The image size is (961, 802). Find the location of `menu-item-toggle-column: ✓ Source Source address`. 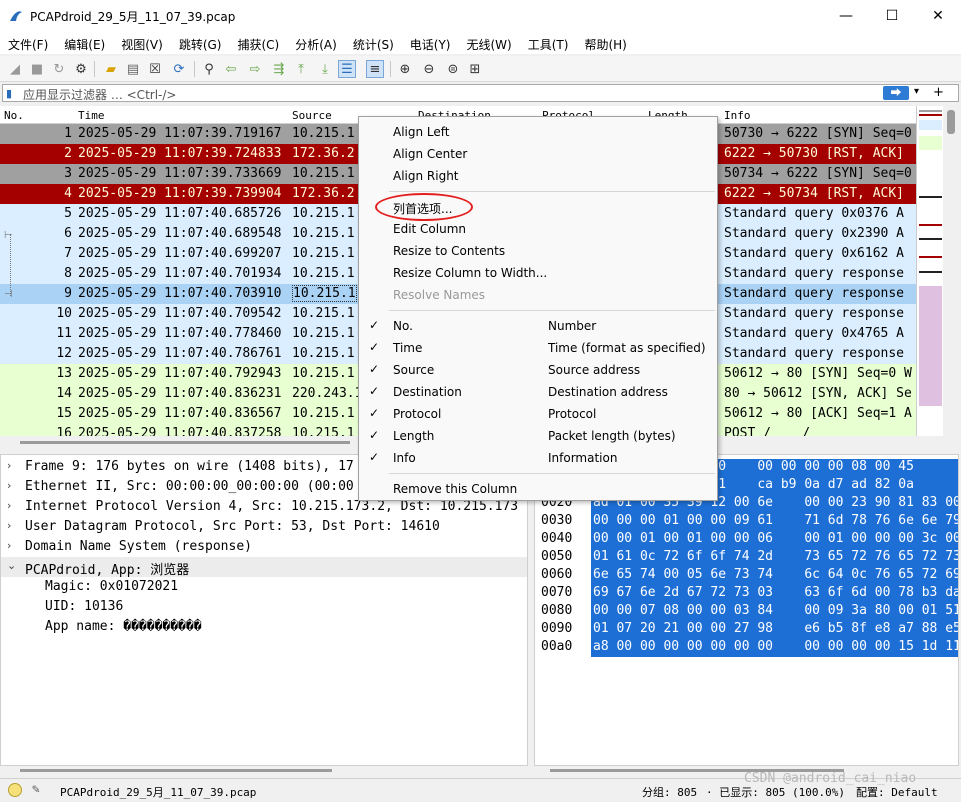

menu-item-toggle-column: ✓ Source Source address is located at coordinates (538, 370).